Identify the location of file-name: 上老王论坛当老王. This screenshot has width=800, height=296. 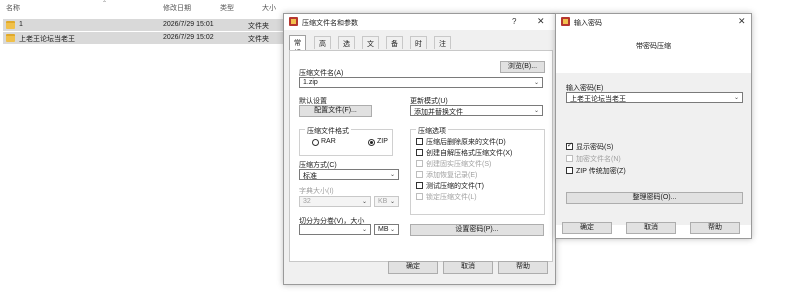
(47, 39).